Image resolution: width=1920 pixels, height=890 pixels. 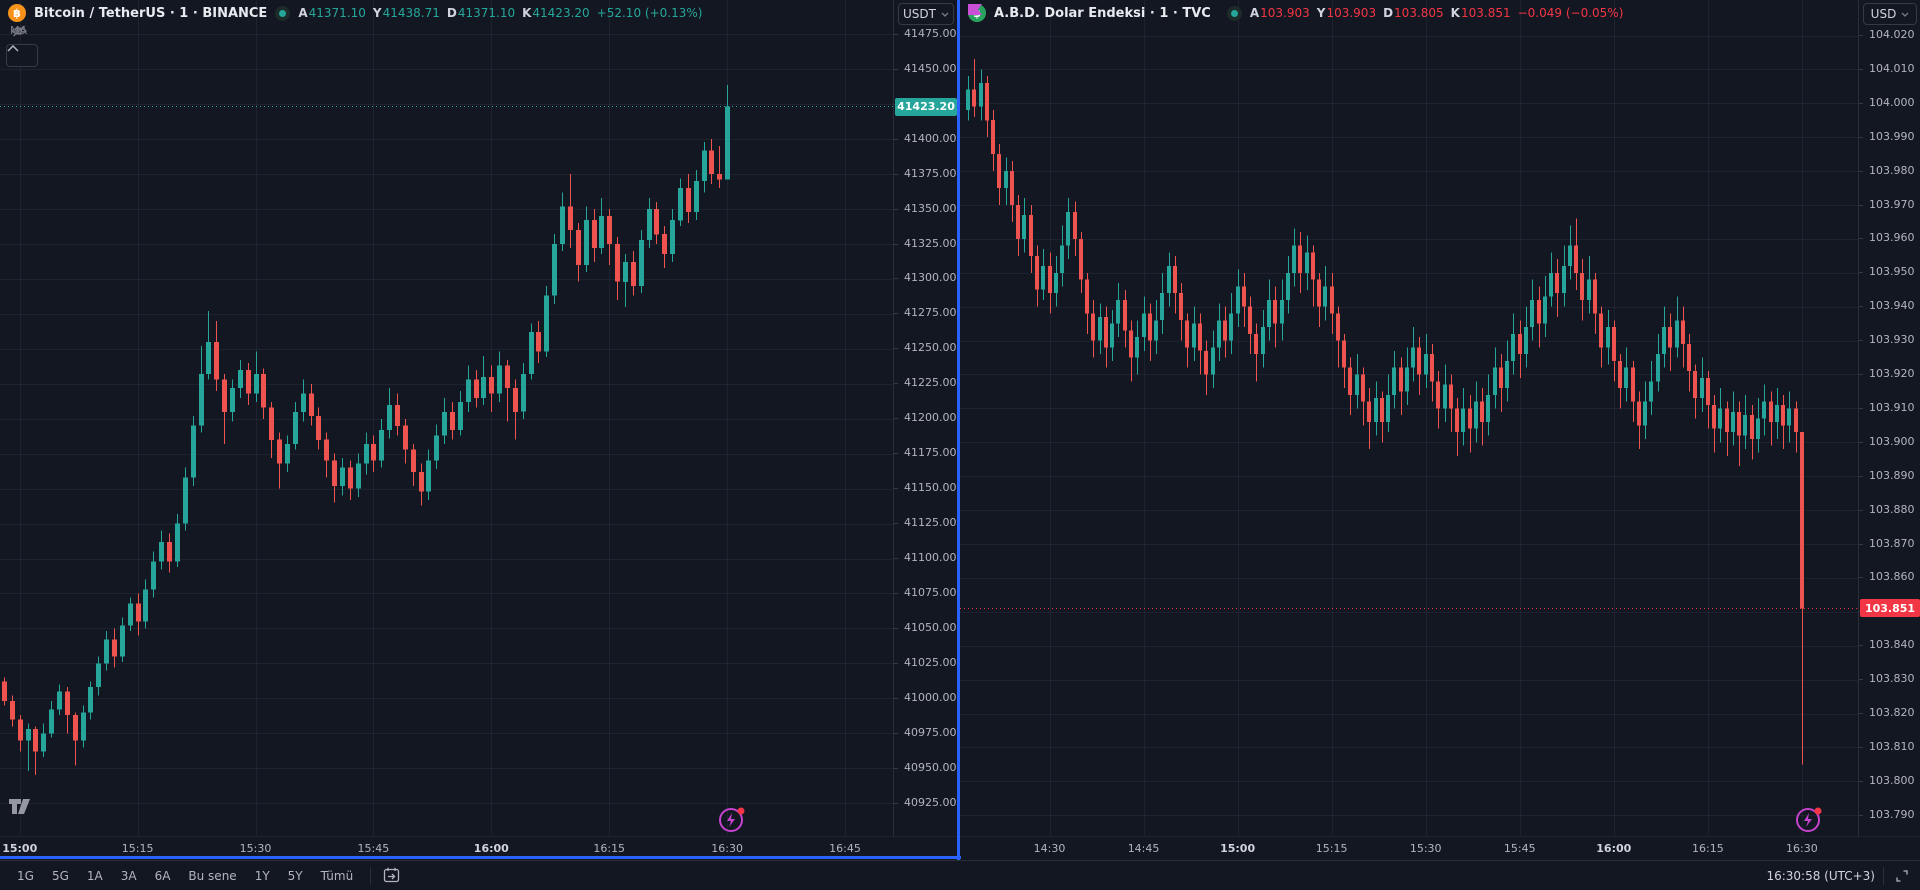 I want to click on time-tick-label: 15:15, so click(x=1331, y=848).